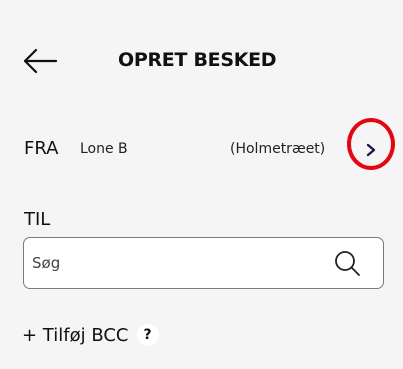 This screenshot has height=369, width=403. Describe the element at coordinates (75, 335) in the screenshot. I see `add-bcc-label: + Tilføj BCC` at that location.